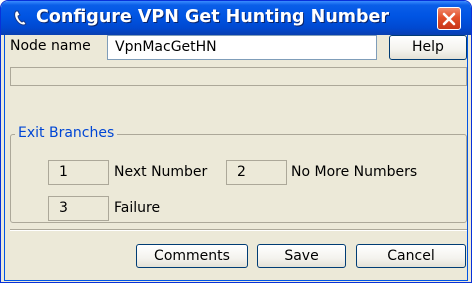 The width and height of the screenshot is (472, 283). I want to click on close-icon, so click(449, 19).